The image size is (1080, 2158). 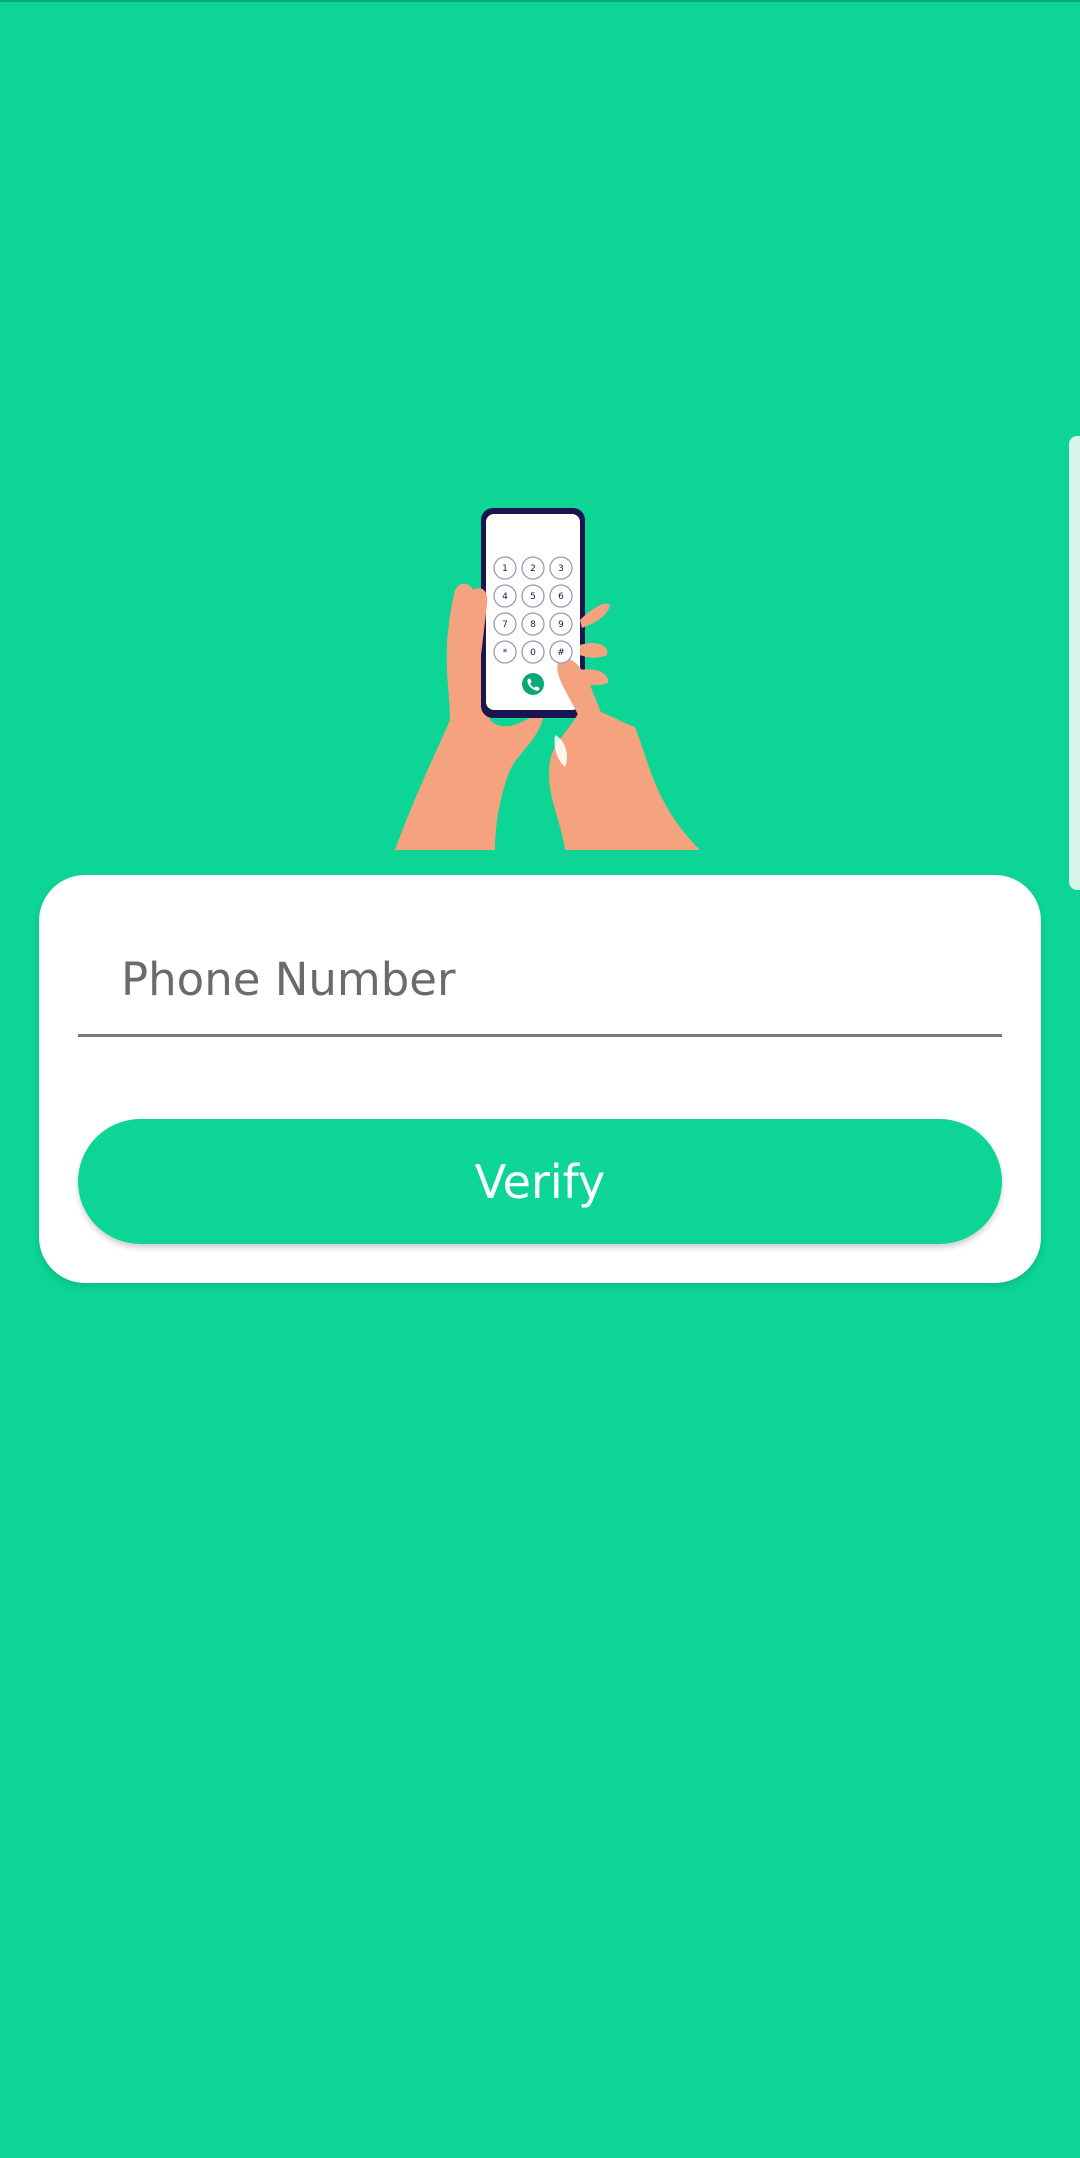 What do you see at coordinates (533, 597) in the screenshot?
I see `svg-text: 5` at bounding box center [533, 597].